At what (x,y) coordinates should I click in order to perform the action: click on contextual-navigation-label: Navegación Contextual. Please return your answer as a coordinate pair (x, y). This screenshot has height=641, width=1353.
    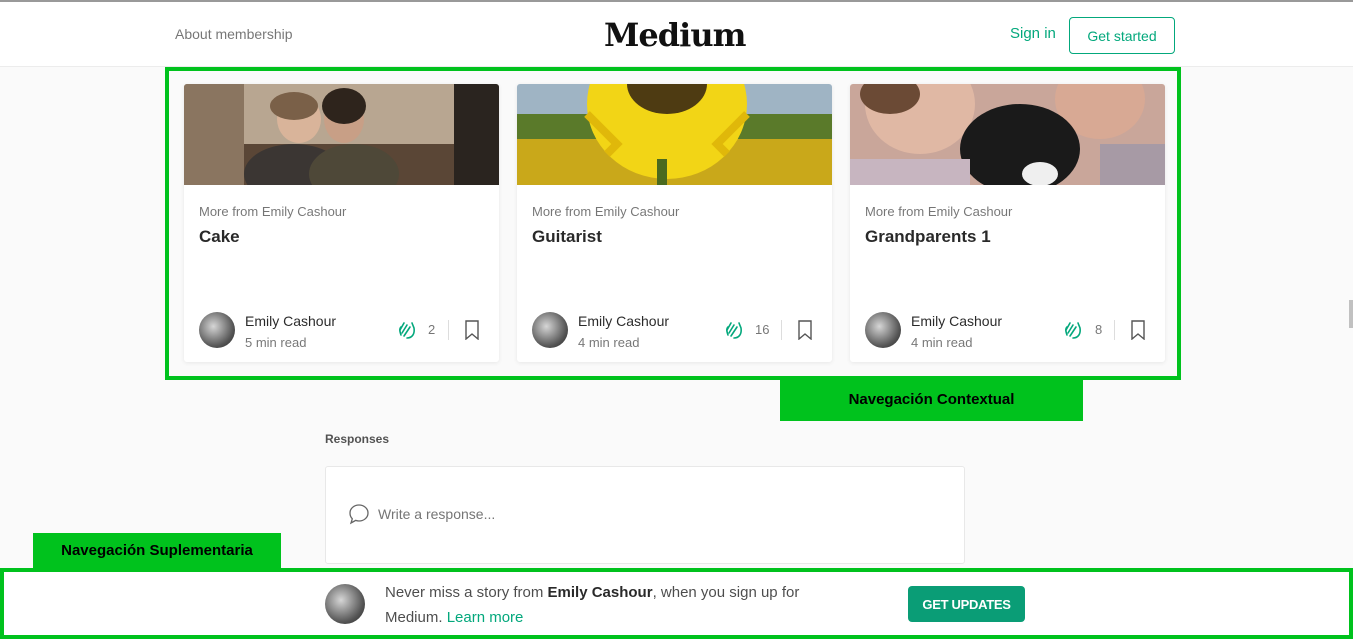
    Looking at the image, I should click on (931, 399).